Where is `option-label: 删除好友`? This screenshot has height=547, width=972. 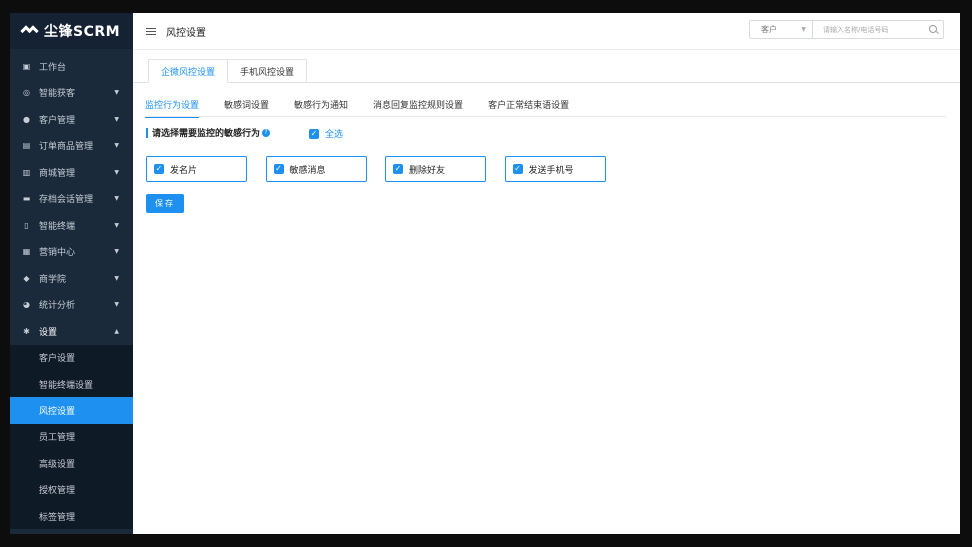
option-label: 删除好友 is located at coordinates (427, 170).